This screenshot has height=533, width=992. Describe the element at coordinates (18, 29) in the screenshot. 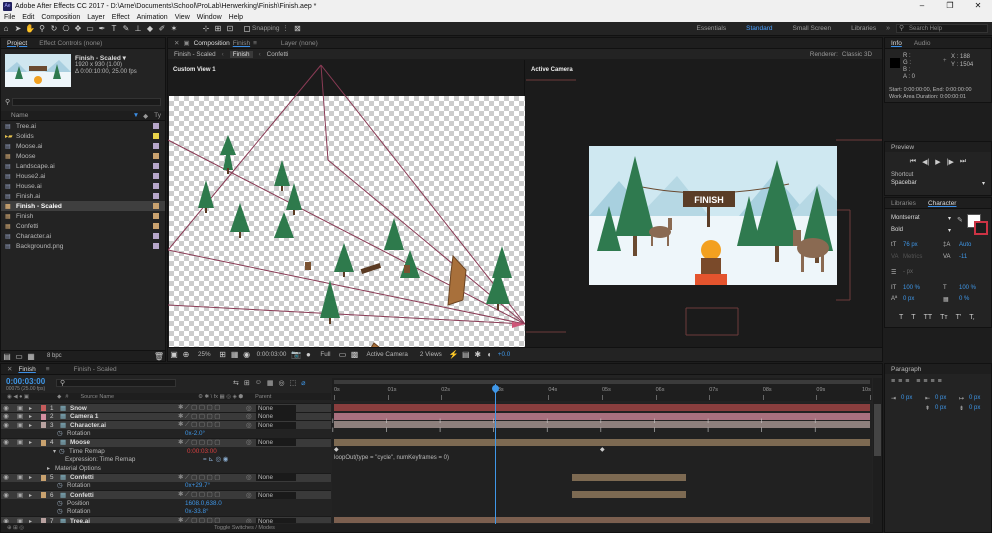

I see `selection-tool-icon: ➤` at that location.